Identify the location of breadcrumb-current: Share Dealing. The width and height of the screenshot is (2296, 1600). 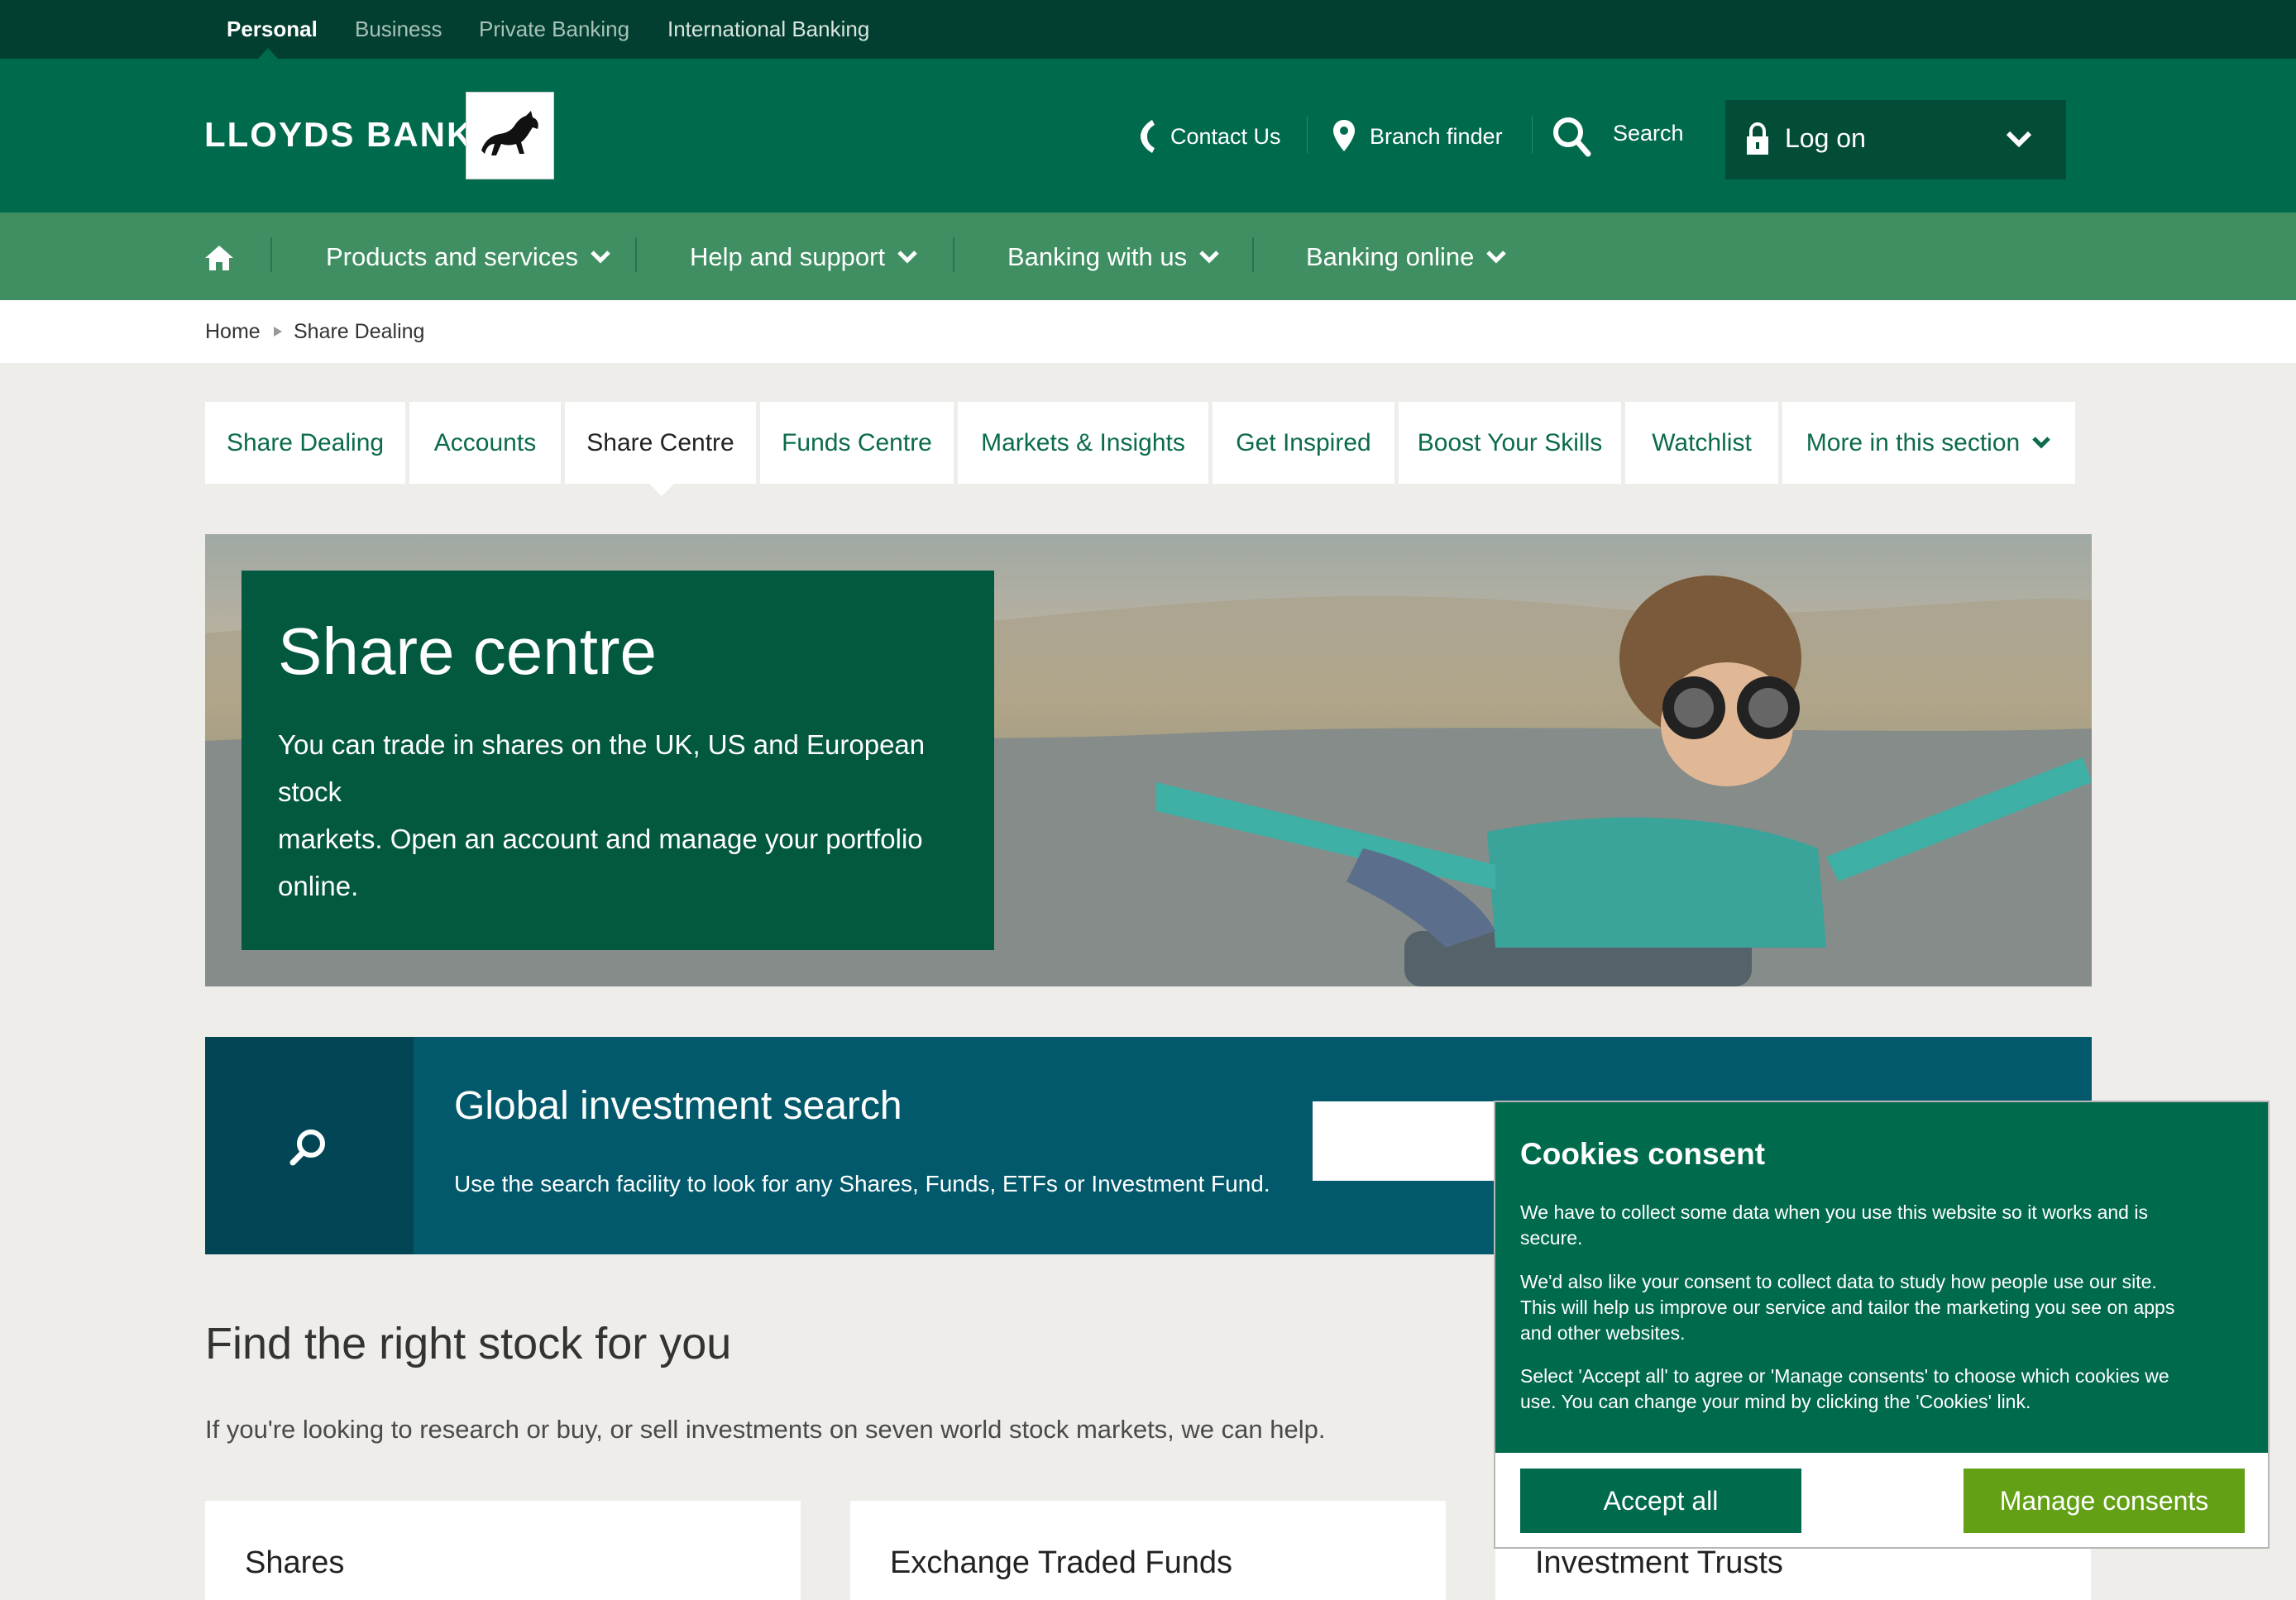
(359, 331).